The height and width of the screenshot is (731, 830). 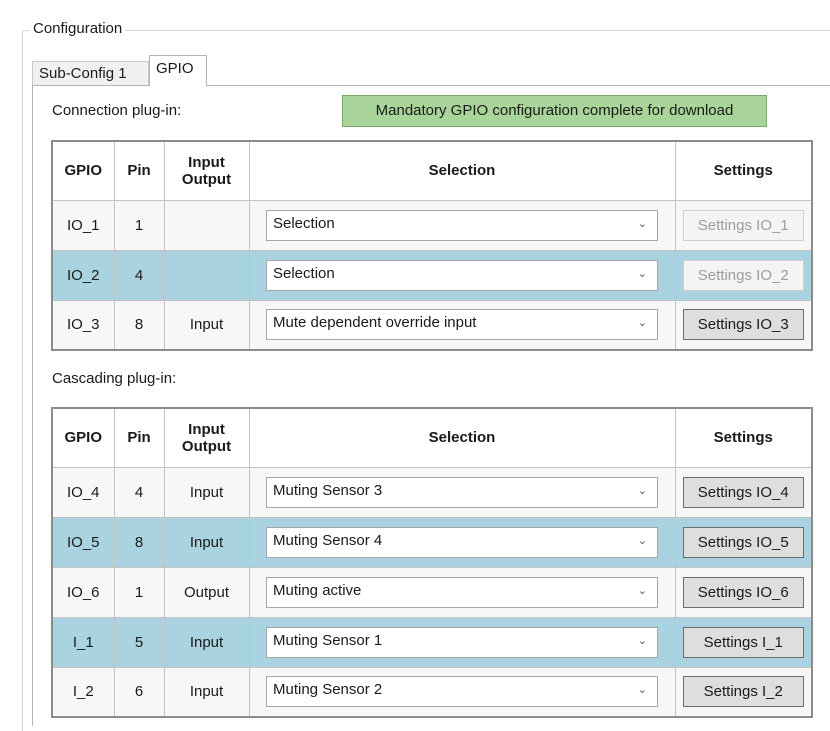 I want to click on table-row: IO_2 4 Selection ⌄ Settings IO_2, so click(x=432, y=275).